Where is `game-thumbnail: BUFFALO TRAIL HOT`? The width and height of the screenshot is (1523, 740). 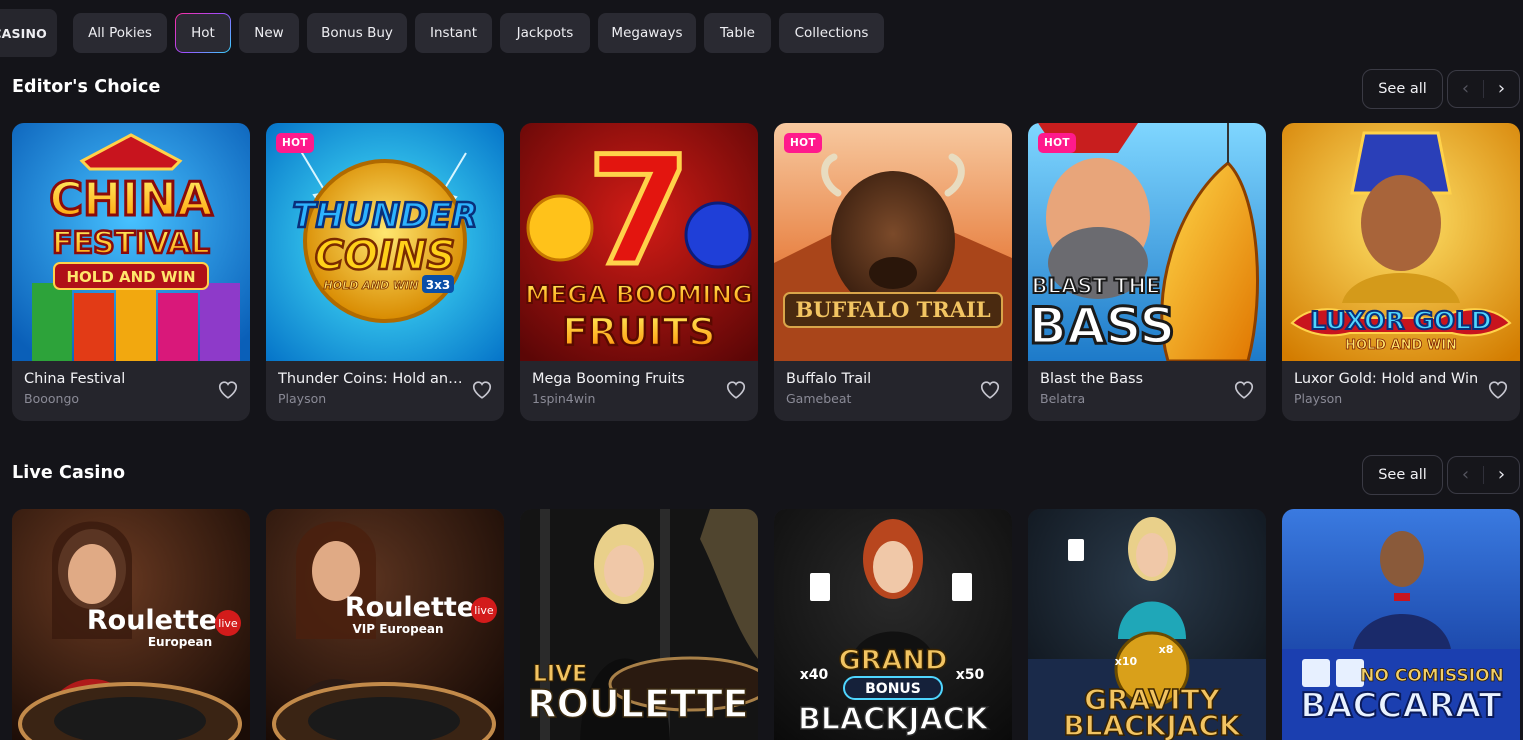 game-thumbnail: BUFFALO TRAIL HOT is located at coordinates (893, 242).